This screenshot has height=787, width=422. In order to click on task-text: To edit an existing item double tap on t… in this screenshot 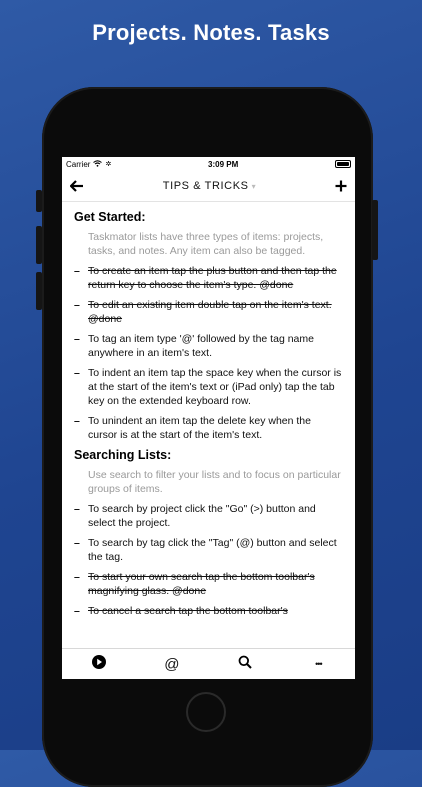, I will do `click(210, 312)`.